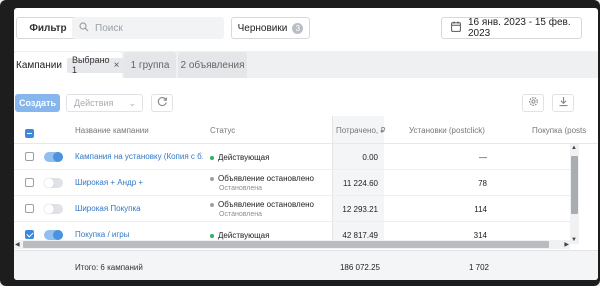  Describe the element at coordinates (574, 240) in the screenshot. I see `scroll-down-icon: ▼` at that location.